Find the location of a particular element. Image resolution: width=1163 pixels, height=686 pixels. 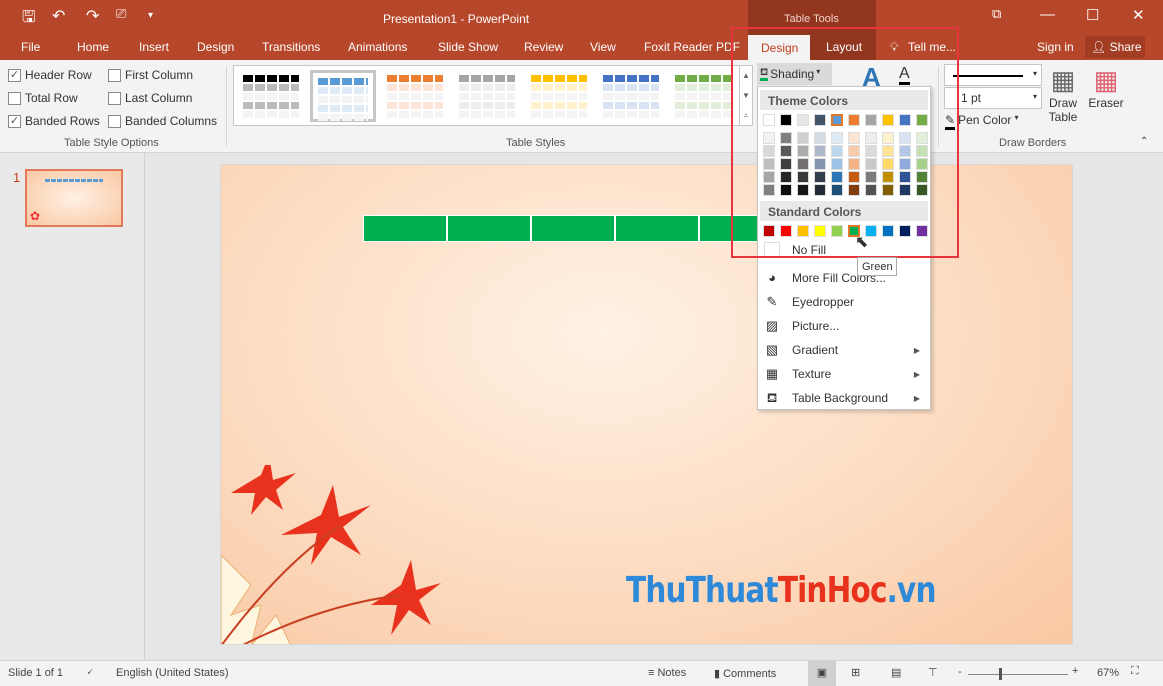

redo-icon: ↷ is located at coordinates (92, 16).